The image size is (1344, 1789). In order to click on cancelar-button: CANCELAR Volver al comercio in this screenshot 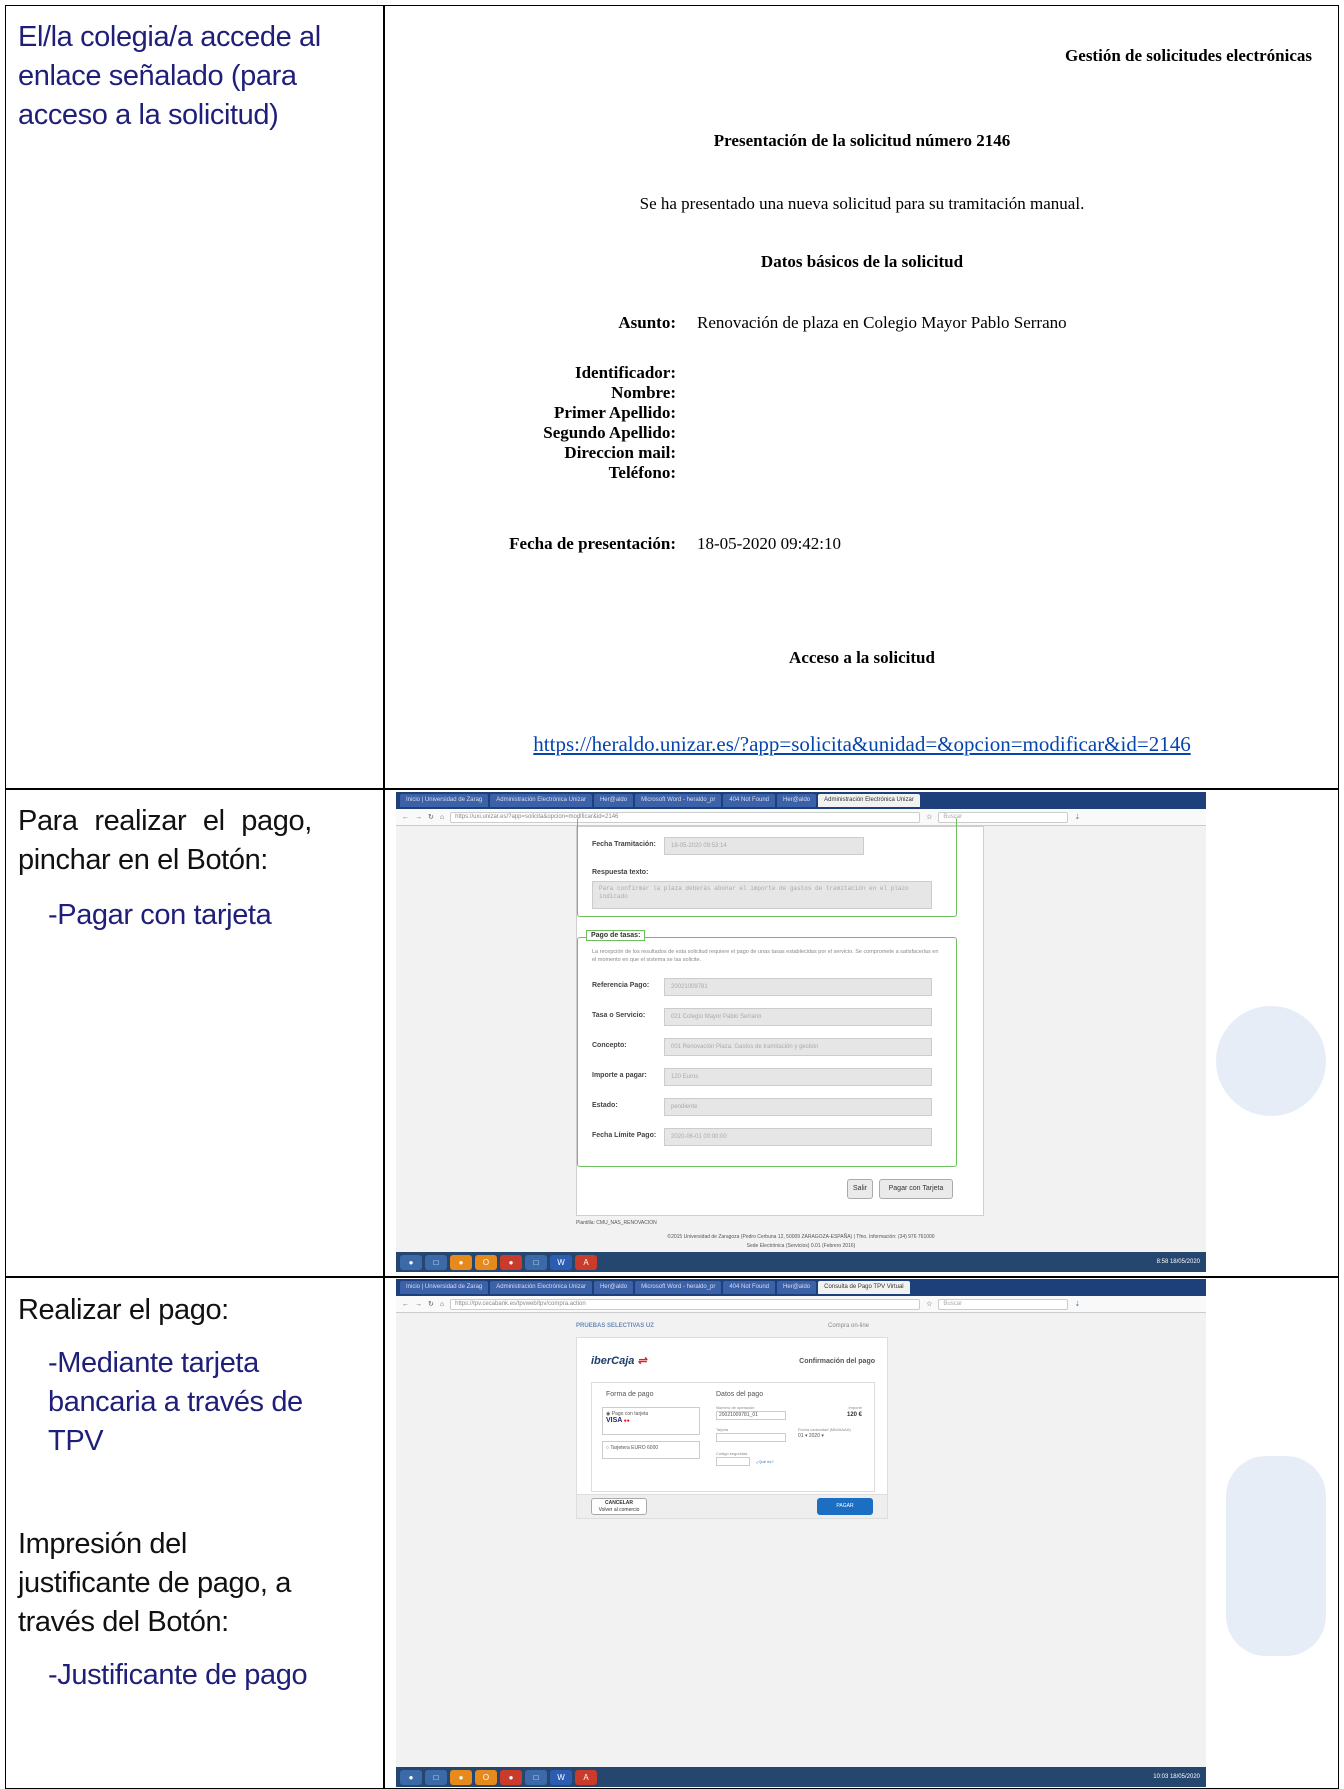, I will do `click(619, 1506)`.